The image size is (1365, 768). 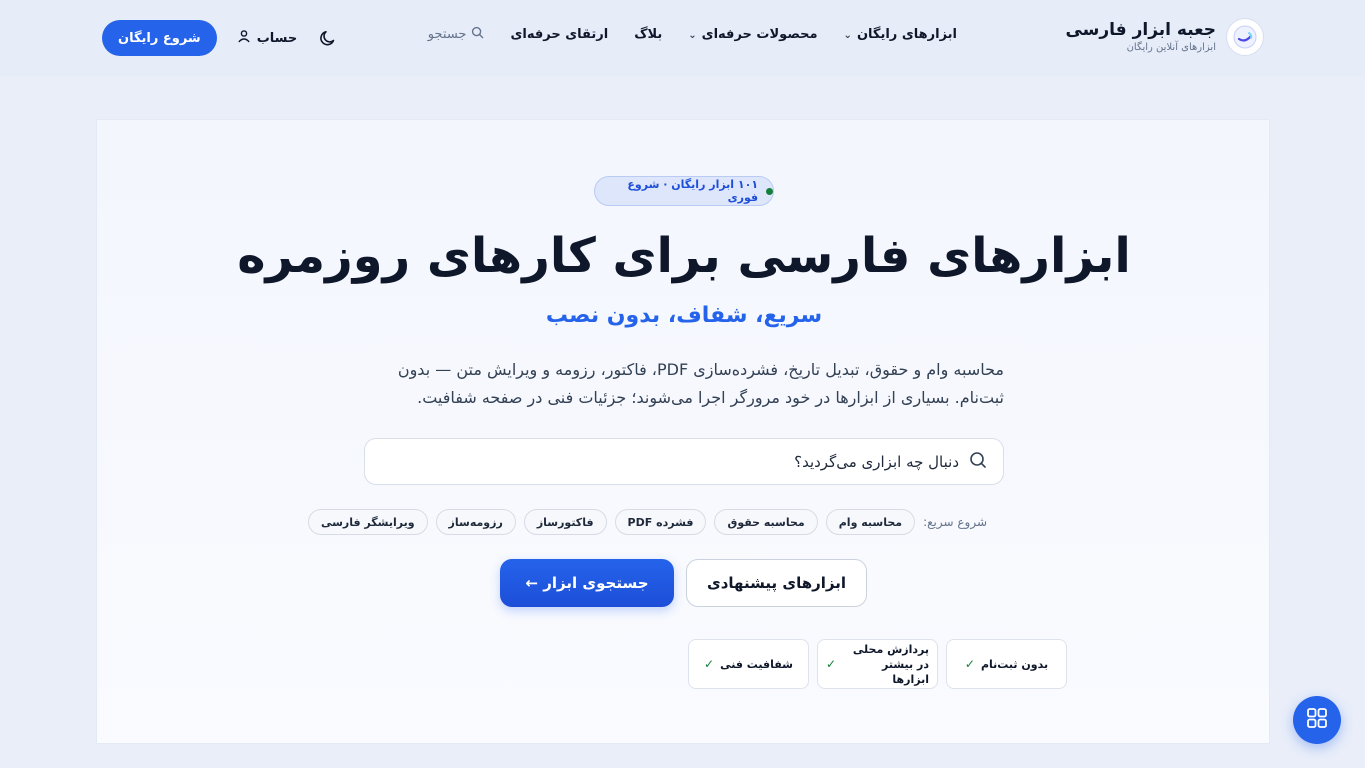 What do you see at coordinates (587, 583) in the screenshot?
I see `search-tools-button: جستجوی ابزار ←` at bounding box center [587, 583].